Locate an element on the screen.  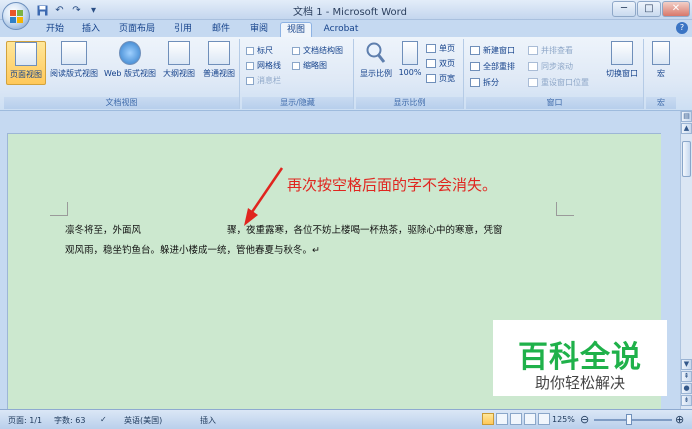
zoom-out-icon: ⊖ is located at coordinates (584, 419).